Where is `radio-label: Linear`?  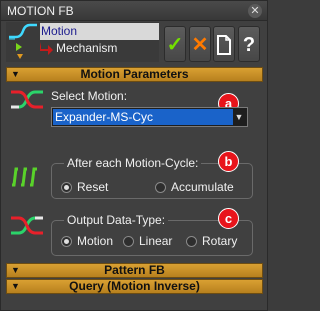
radio-label: Linear is located at coordinates (156, 241).